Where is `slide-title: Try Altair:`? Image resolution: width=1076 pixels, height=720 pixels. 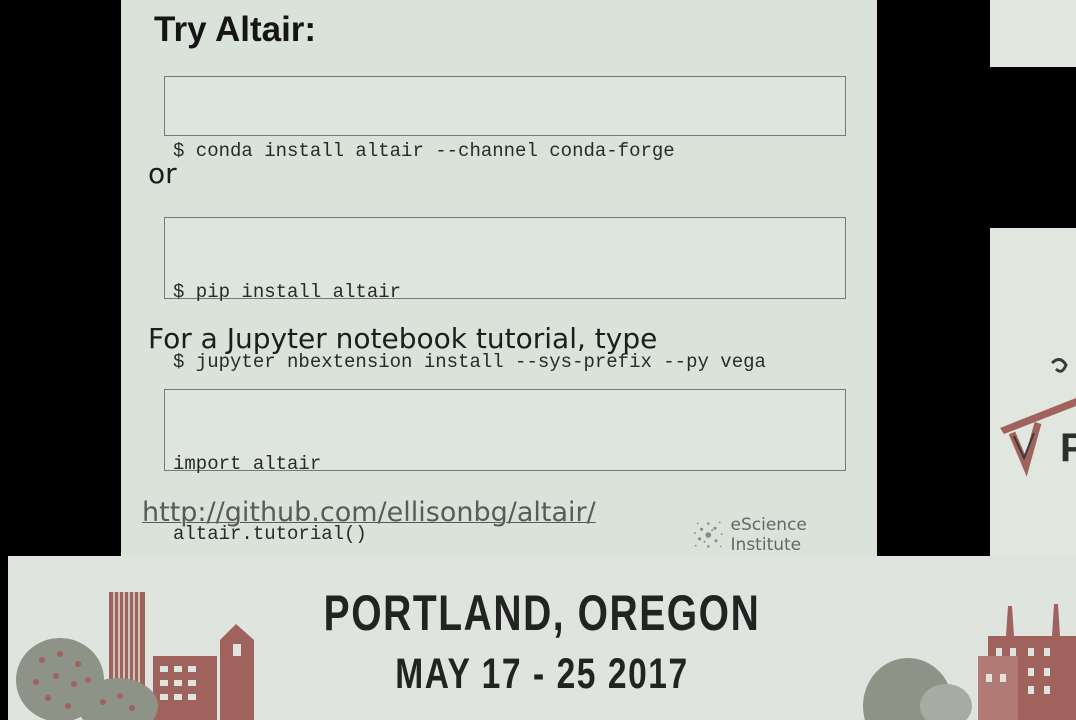 slide-title: Try Altair: is located at coordinates (235, 29).